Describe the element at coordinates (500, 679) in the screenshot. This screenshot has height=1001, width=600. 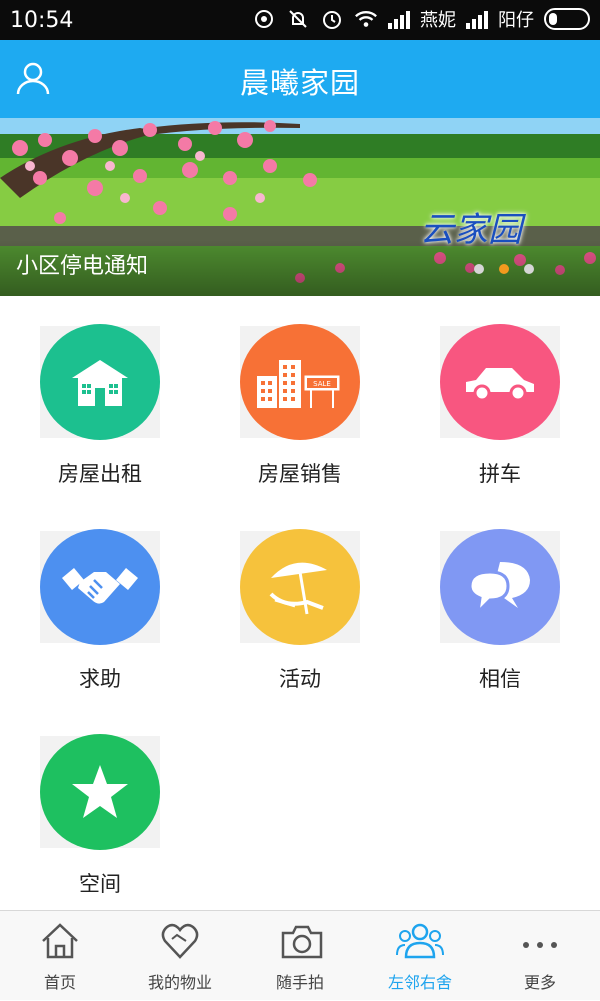
I see `grid-item-label: 相信` at that location.